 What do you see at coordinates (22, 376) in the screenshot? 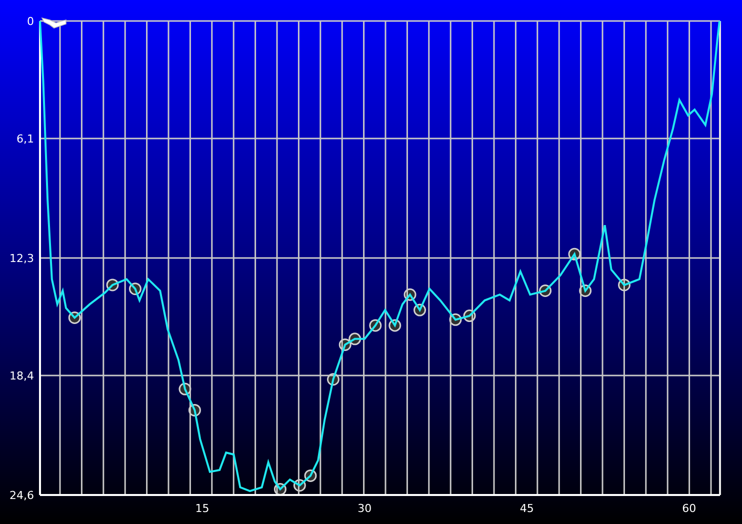
I see `y-axis-label: 18,4` at bounding box center [22, 376].